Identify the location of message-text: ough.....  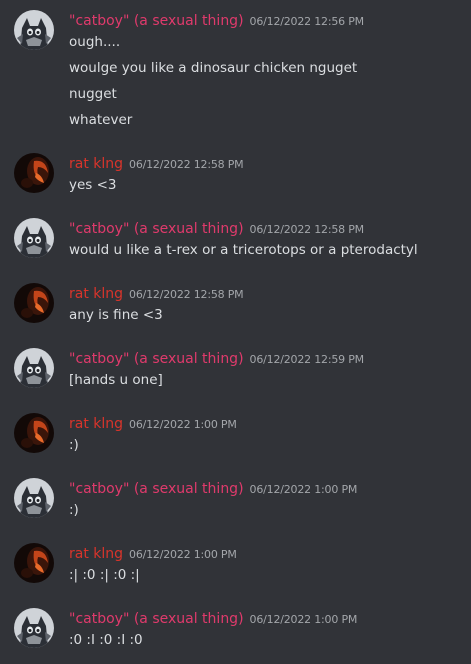
(95, 42).